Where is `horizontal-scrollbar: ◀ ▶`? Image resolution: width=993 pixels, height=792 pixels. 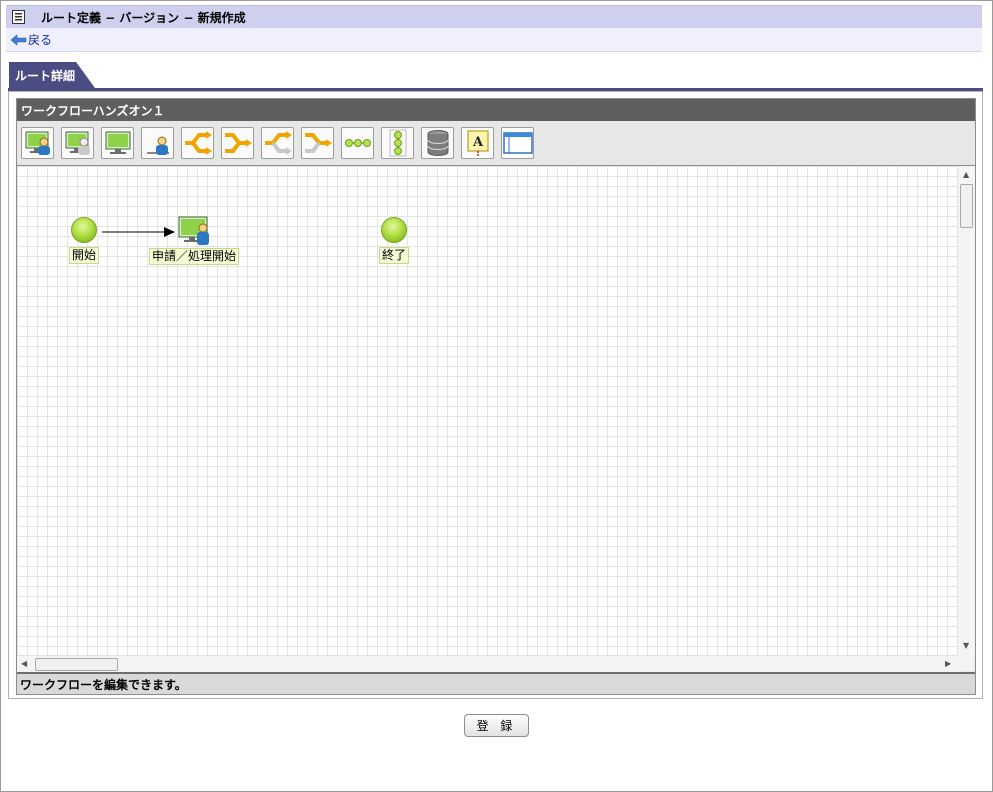 horizontal-scrollbar: ◀ ▶ is located at coordinates (487, 663).